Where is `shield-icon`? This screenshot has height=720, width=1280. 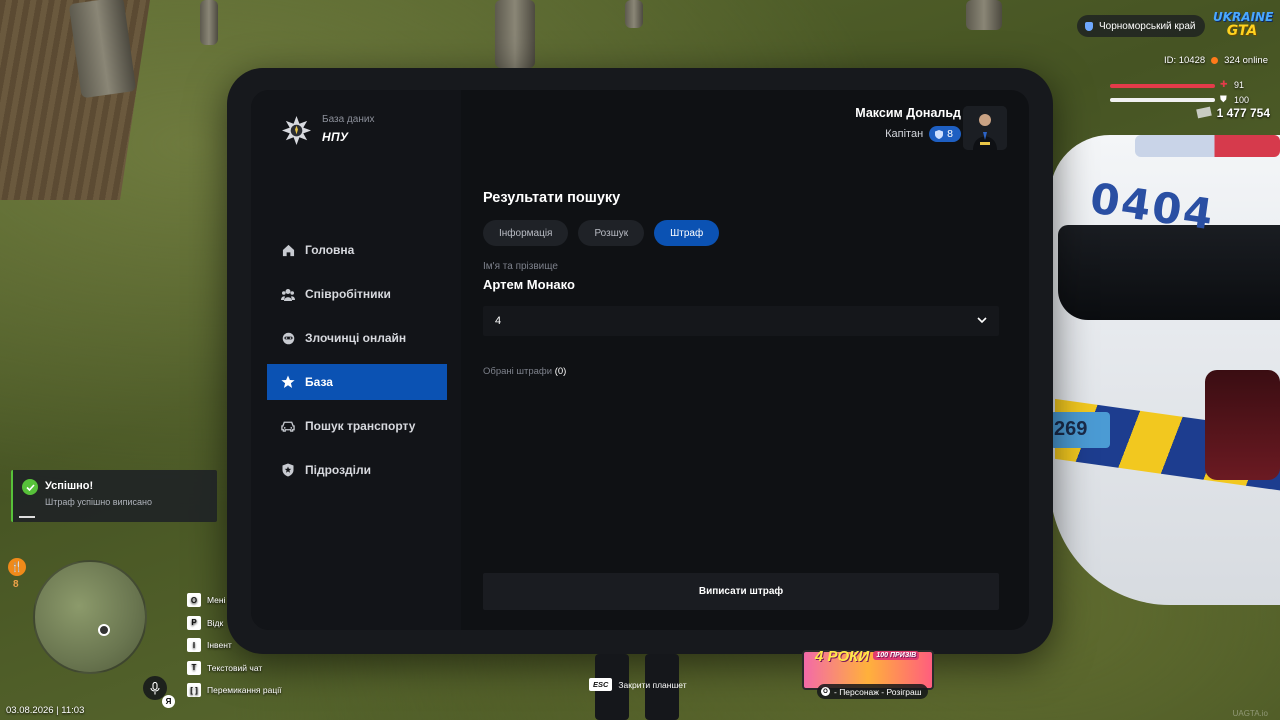 shield-icon is located at coordinates (288, 470).